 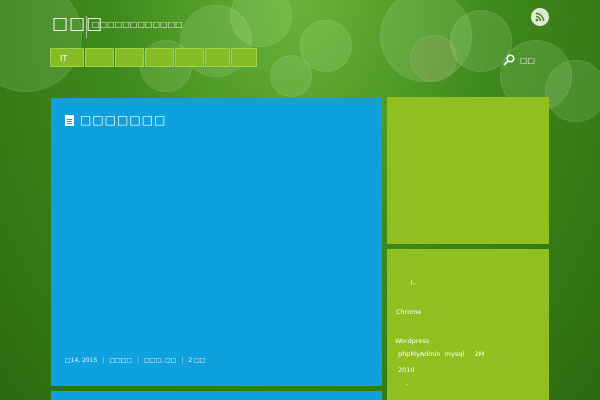 I want to click on sidebar-line: 2010, so click(x=406, y=370).